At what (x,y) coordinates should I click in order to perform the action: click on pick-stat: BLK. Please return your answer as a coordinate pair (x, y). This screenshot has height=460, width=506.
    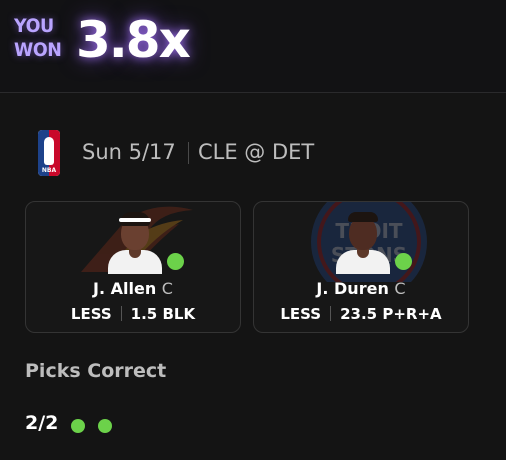
    Looking at the image, I should click on (179, 314).